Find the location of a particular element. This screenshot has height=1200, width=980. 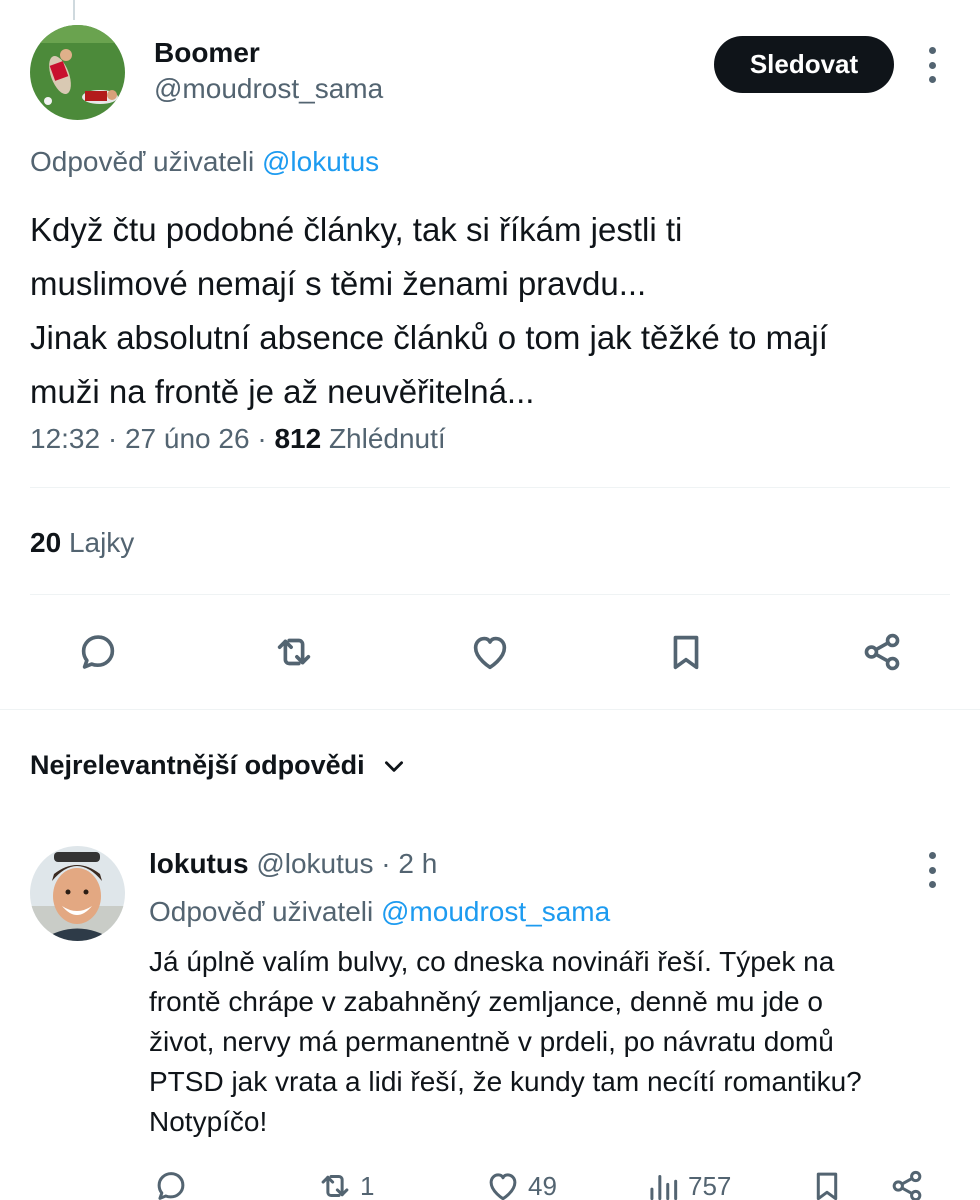

tweet-date: 27 úno 26 is located at coordinates (187, 438).